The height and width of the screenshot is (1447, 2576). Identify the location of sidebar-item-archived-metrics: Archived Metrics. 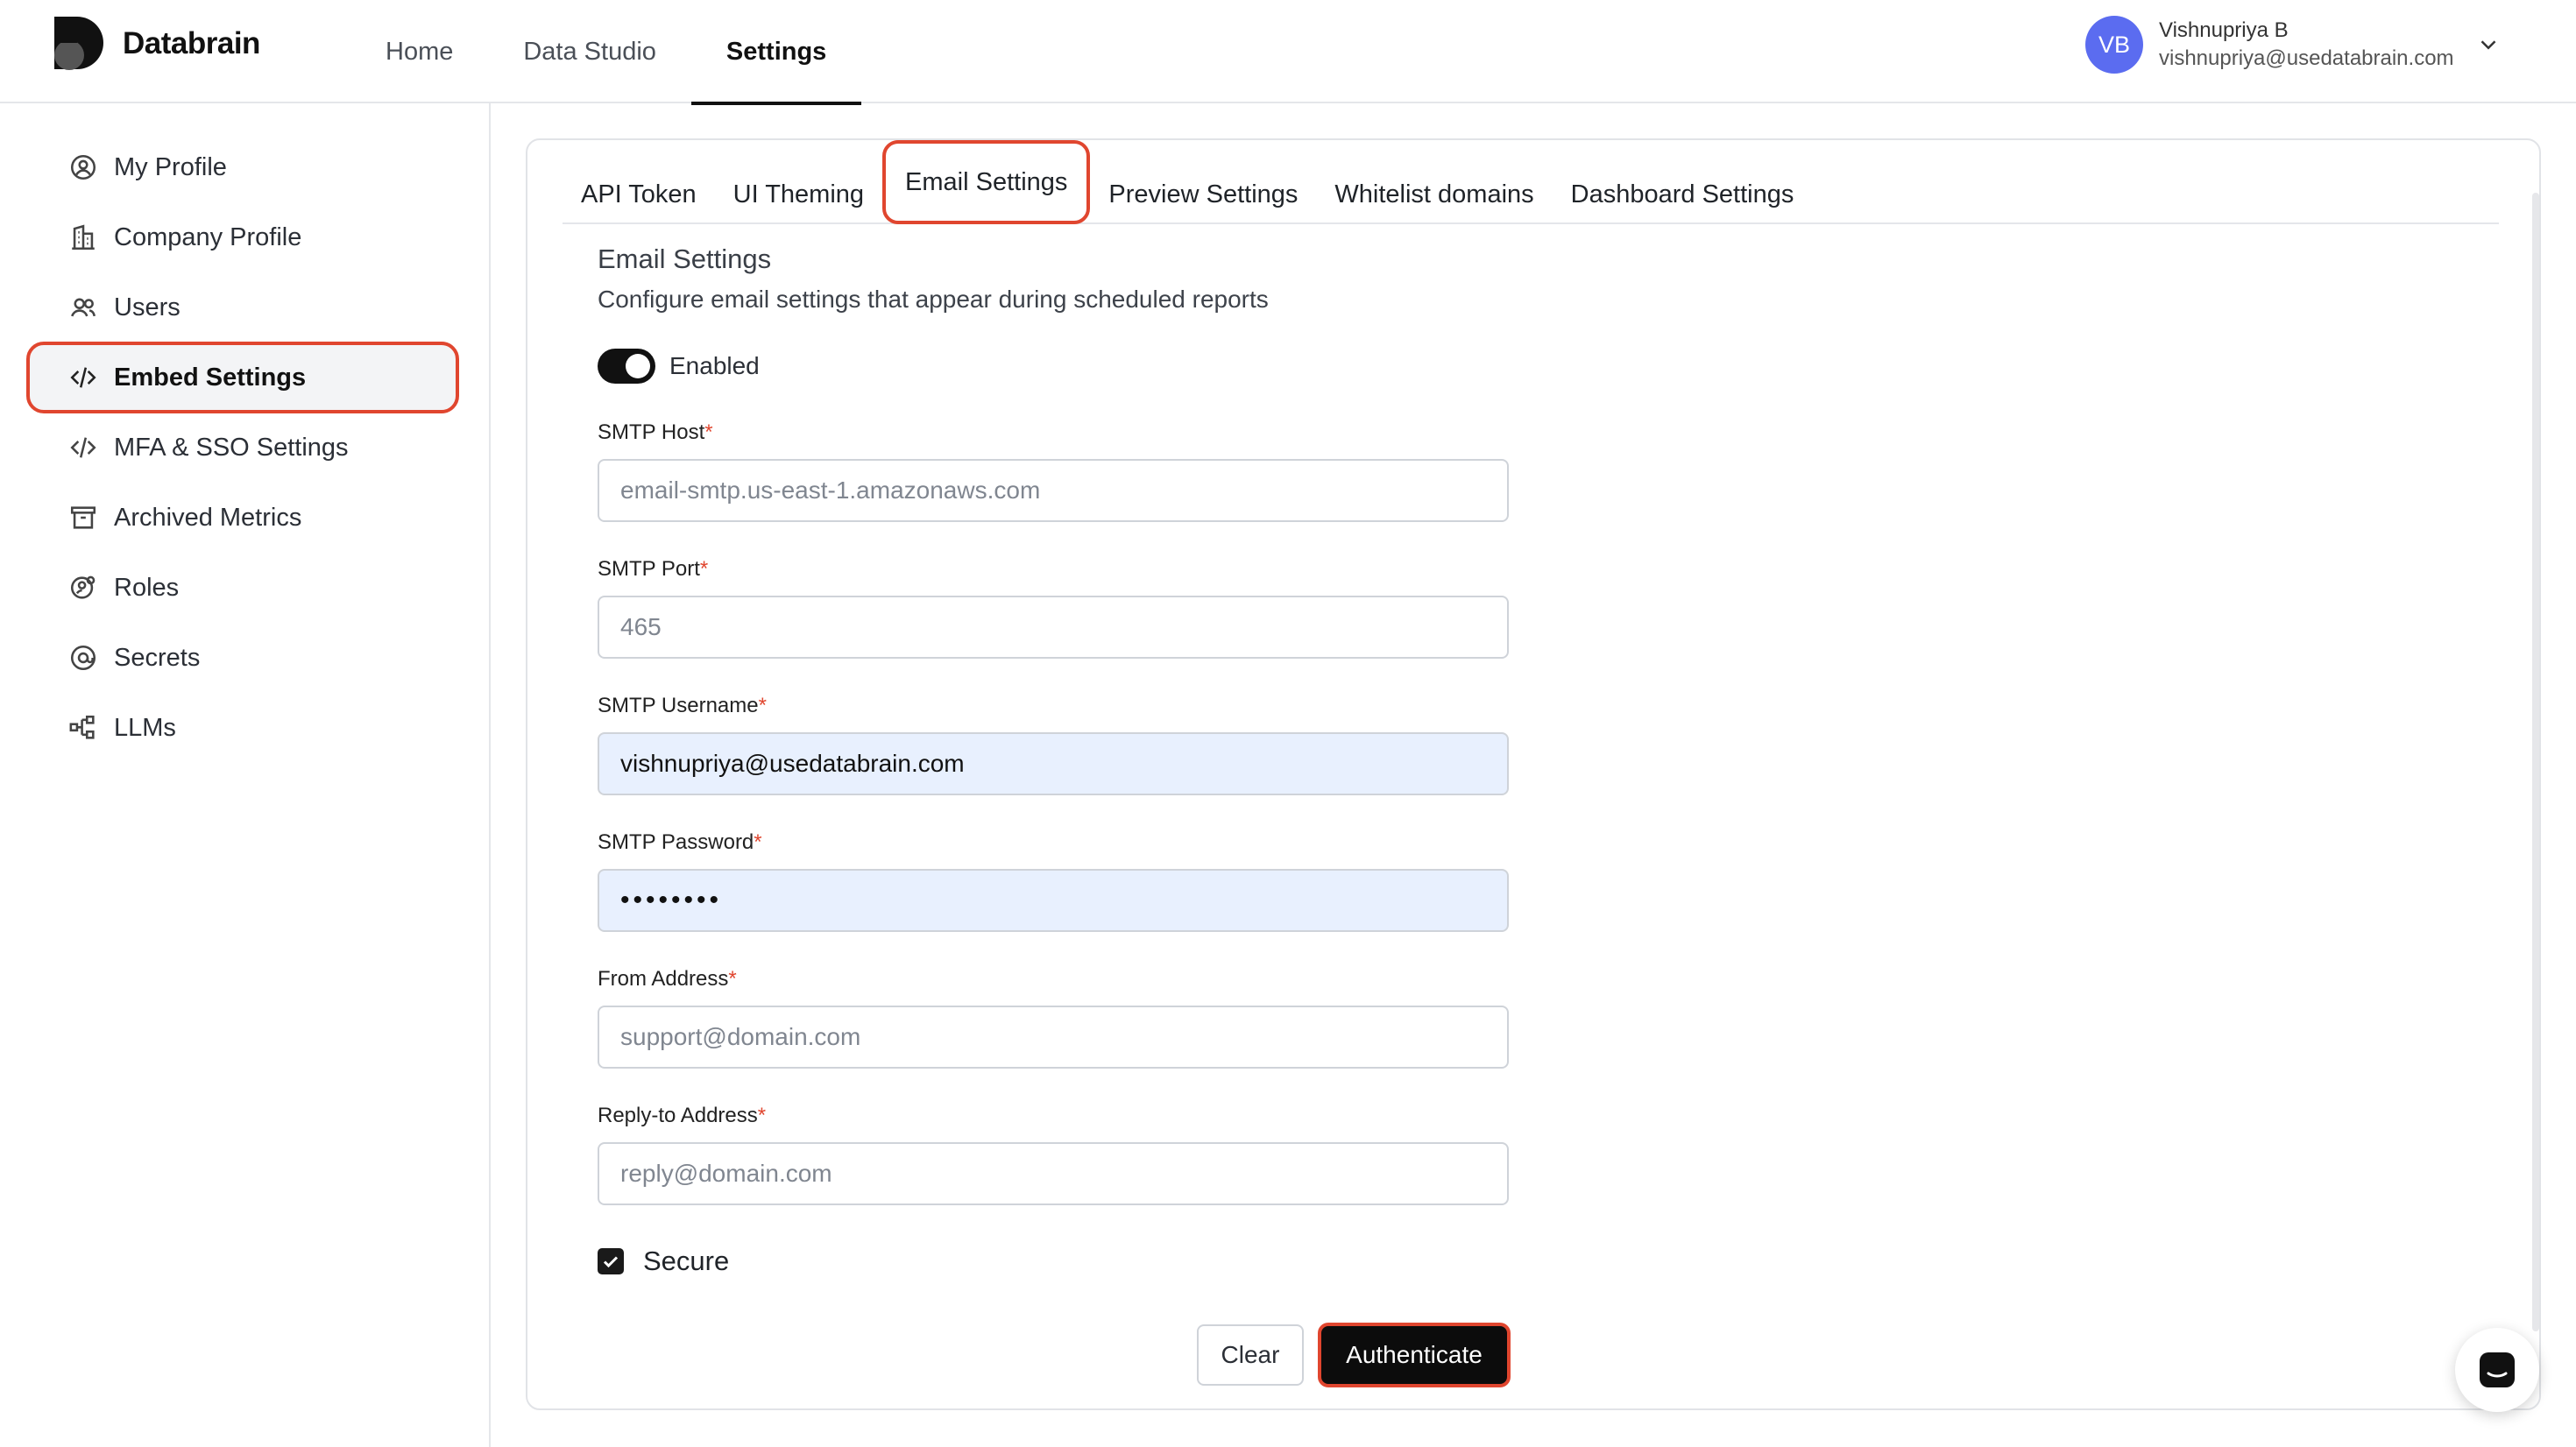
(243, 517).